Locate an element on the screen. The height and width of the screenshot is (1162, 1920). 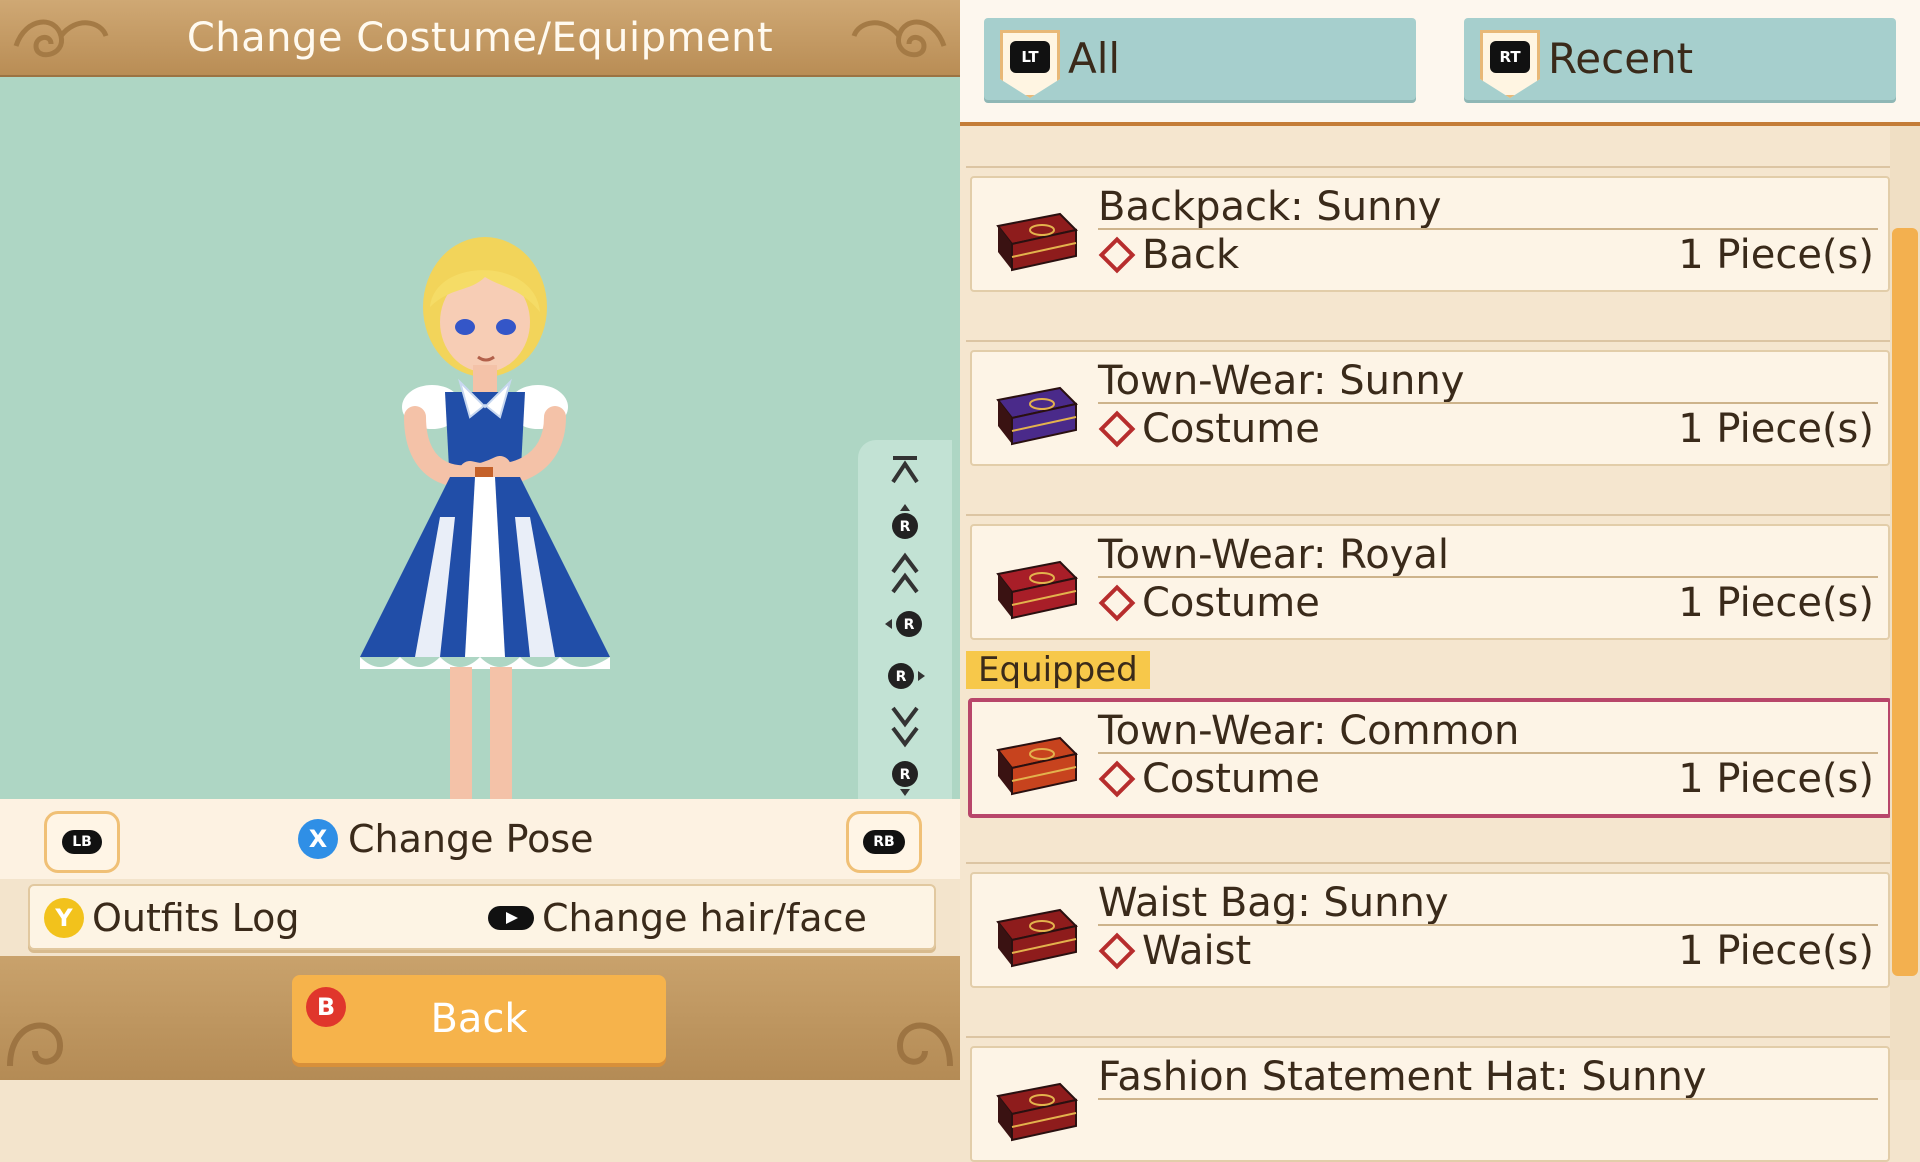
lt-button-icon: LT is located at coordinates (1030, 64).